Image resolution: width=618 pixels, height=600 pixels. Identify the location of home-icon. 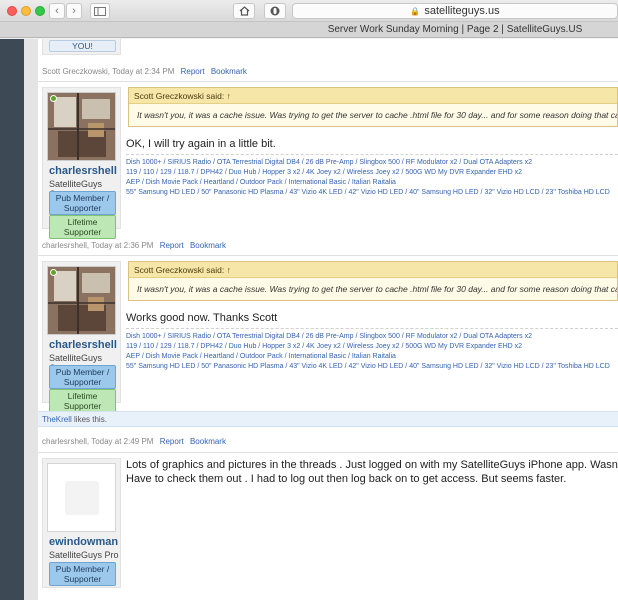
(244, 11).